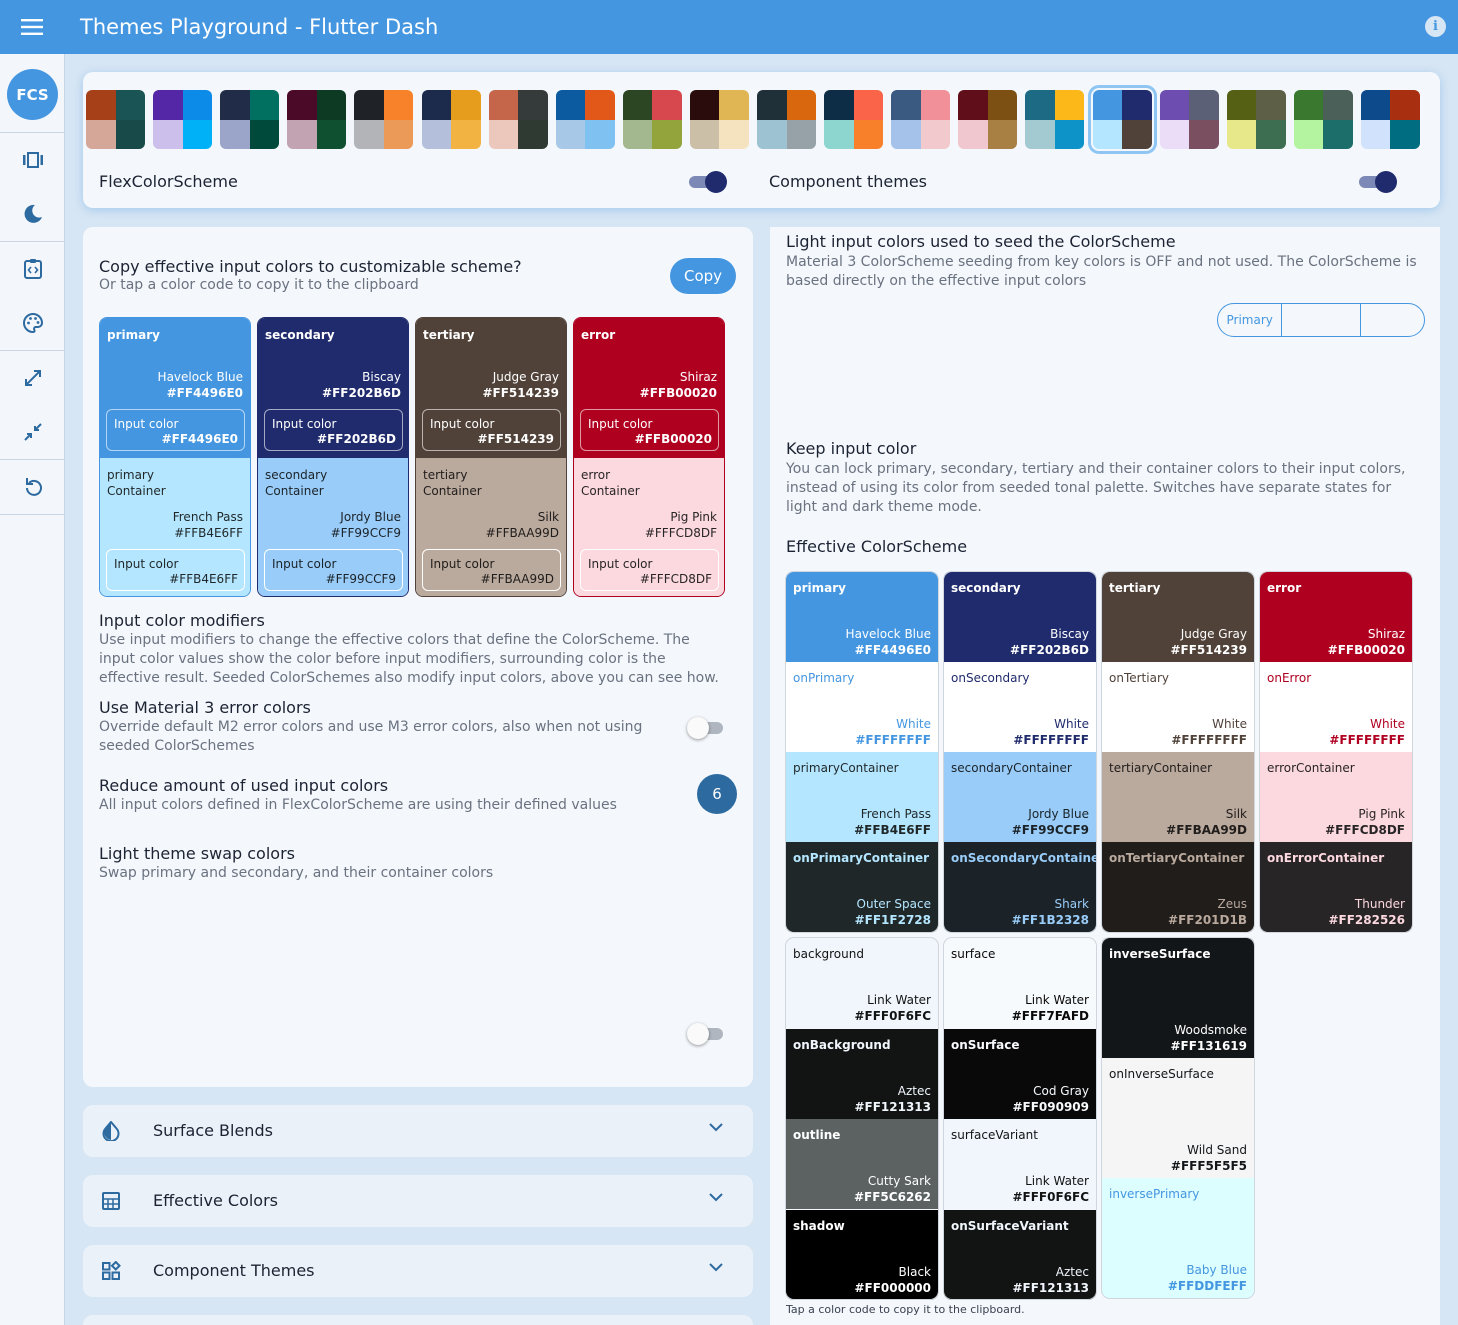 The height and width of the screenshot is (1325, 1458). I want to click on tile-color-hex: #FFF7FAFD, so click(1050, 1016).